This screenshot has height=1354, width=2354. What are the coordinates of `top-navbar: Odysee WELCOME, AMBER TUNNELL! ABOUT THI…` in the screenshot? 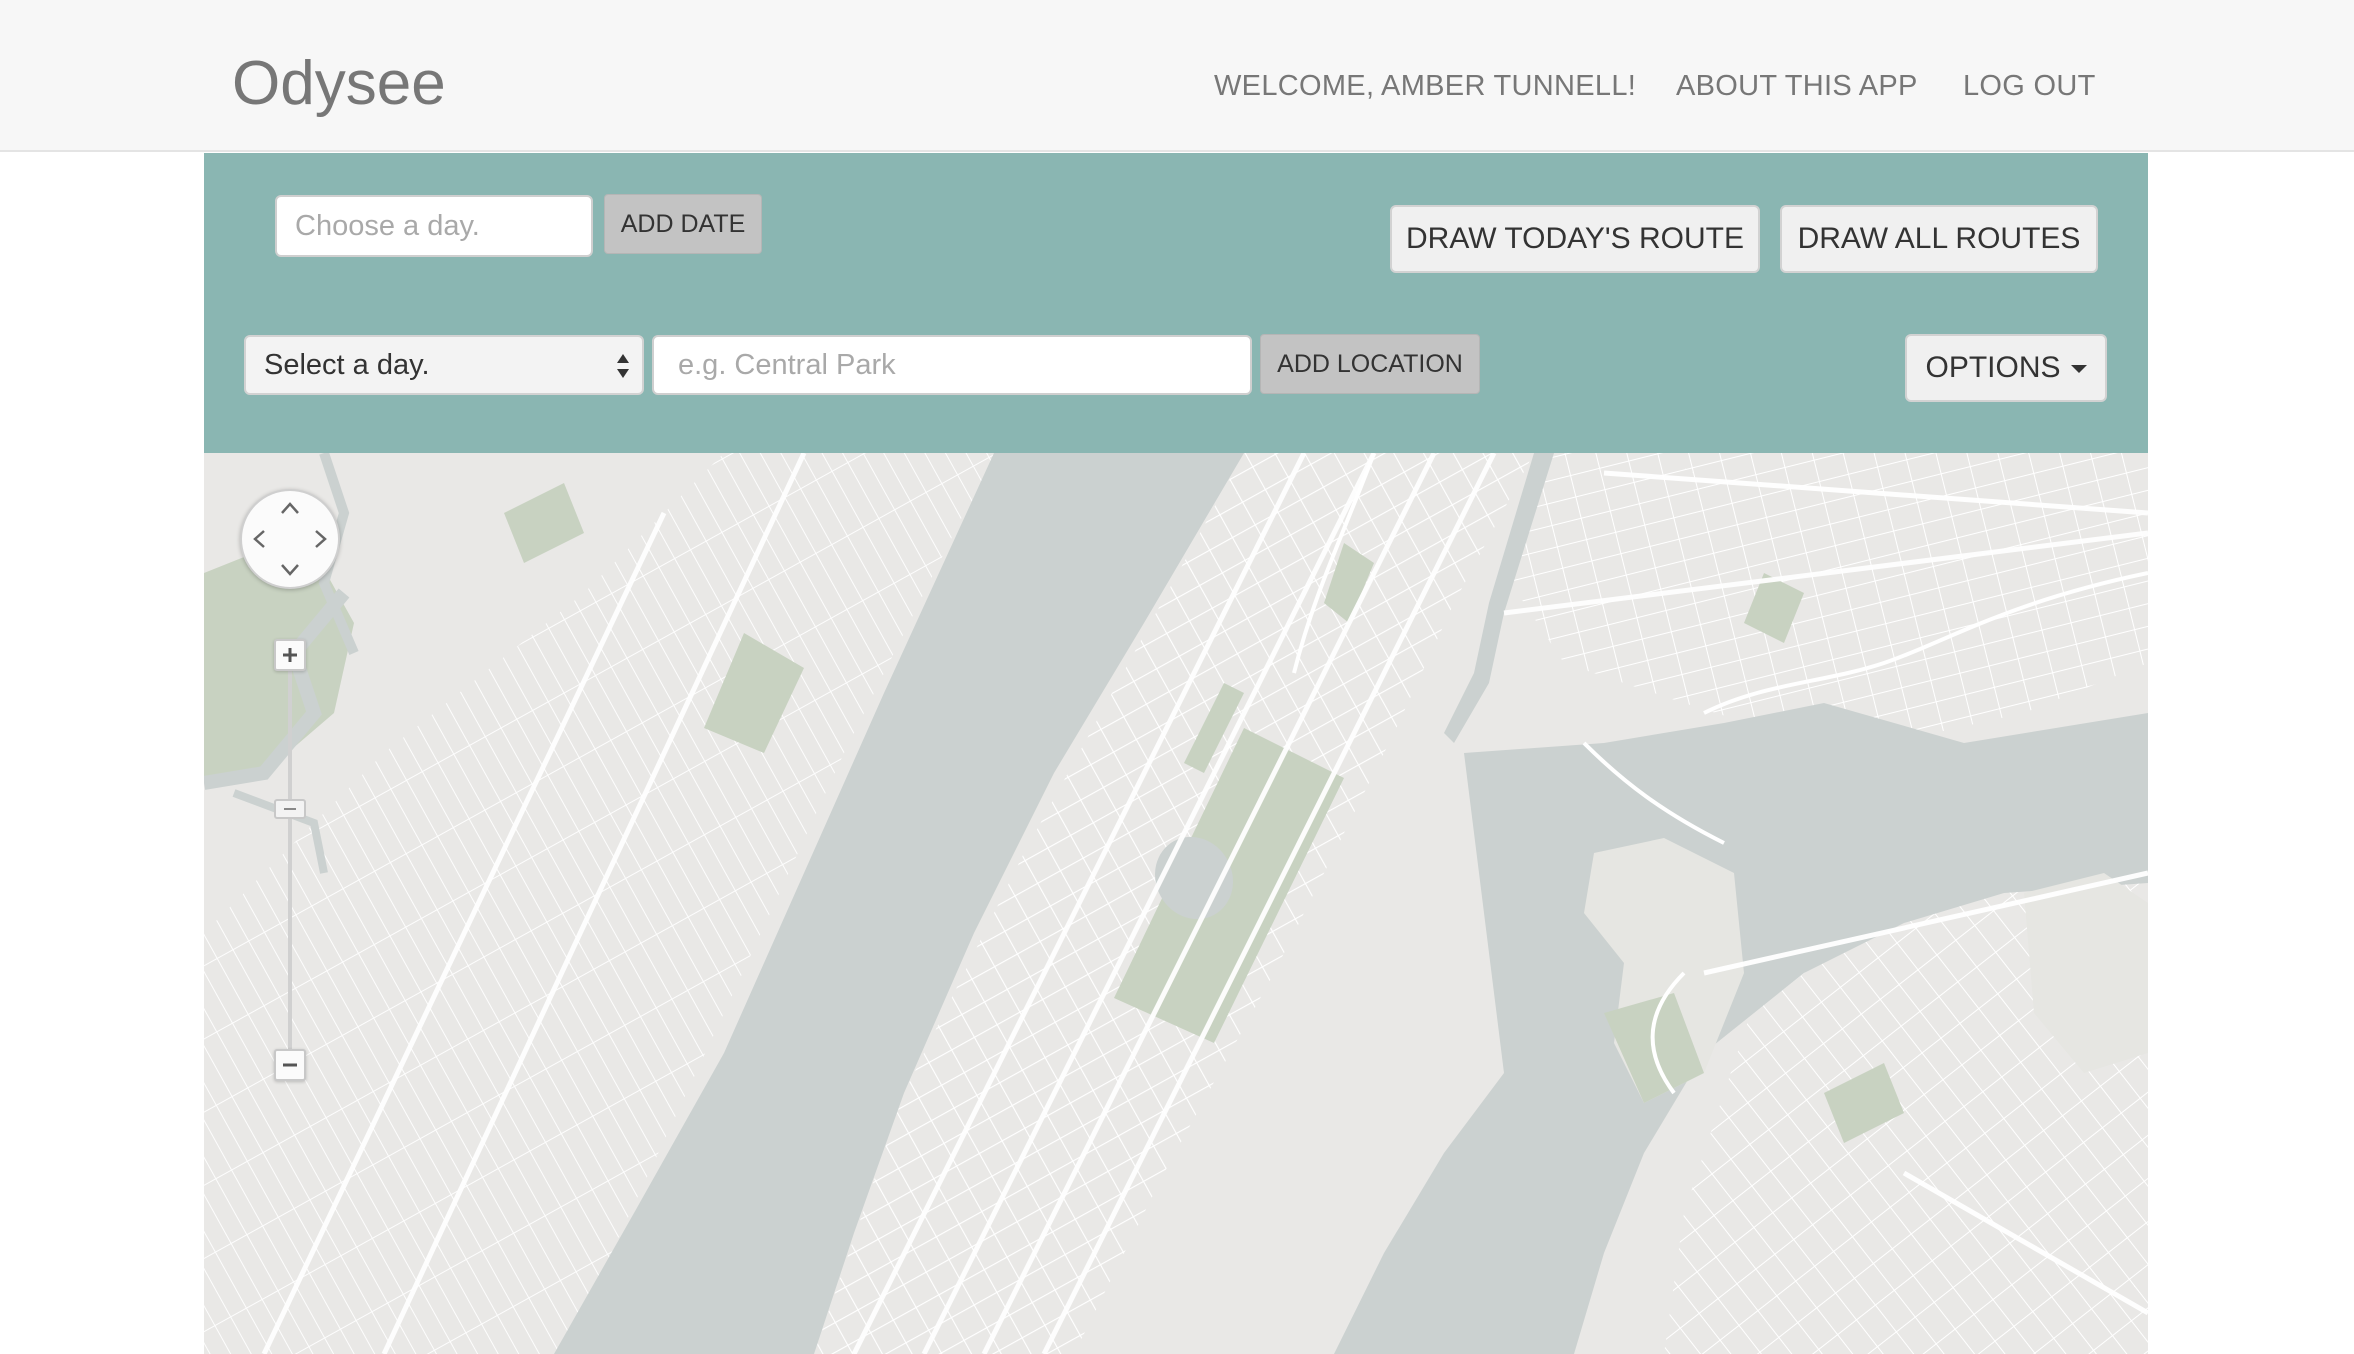 It's located at (1177, 76).